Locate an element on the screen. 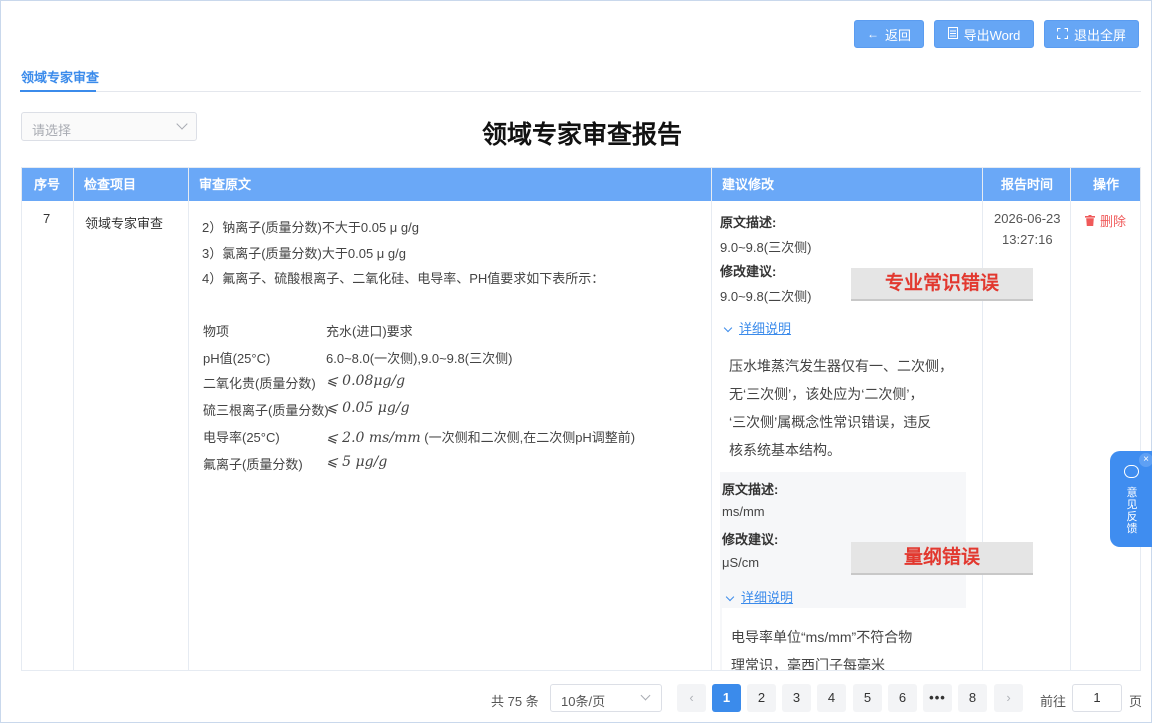 The height and width of the screenshot is (723, 1152). export-word-button: 导出Word is located at coordinates (984, 34).